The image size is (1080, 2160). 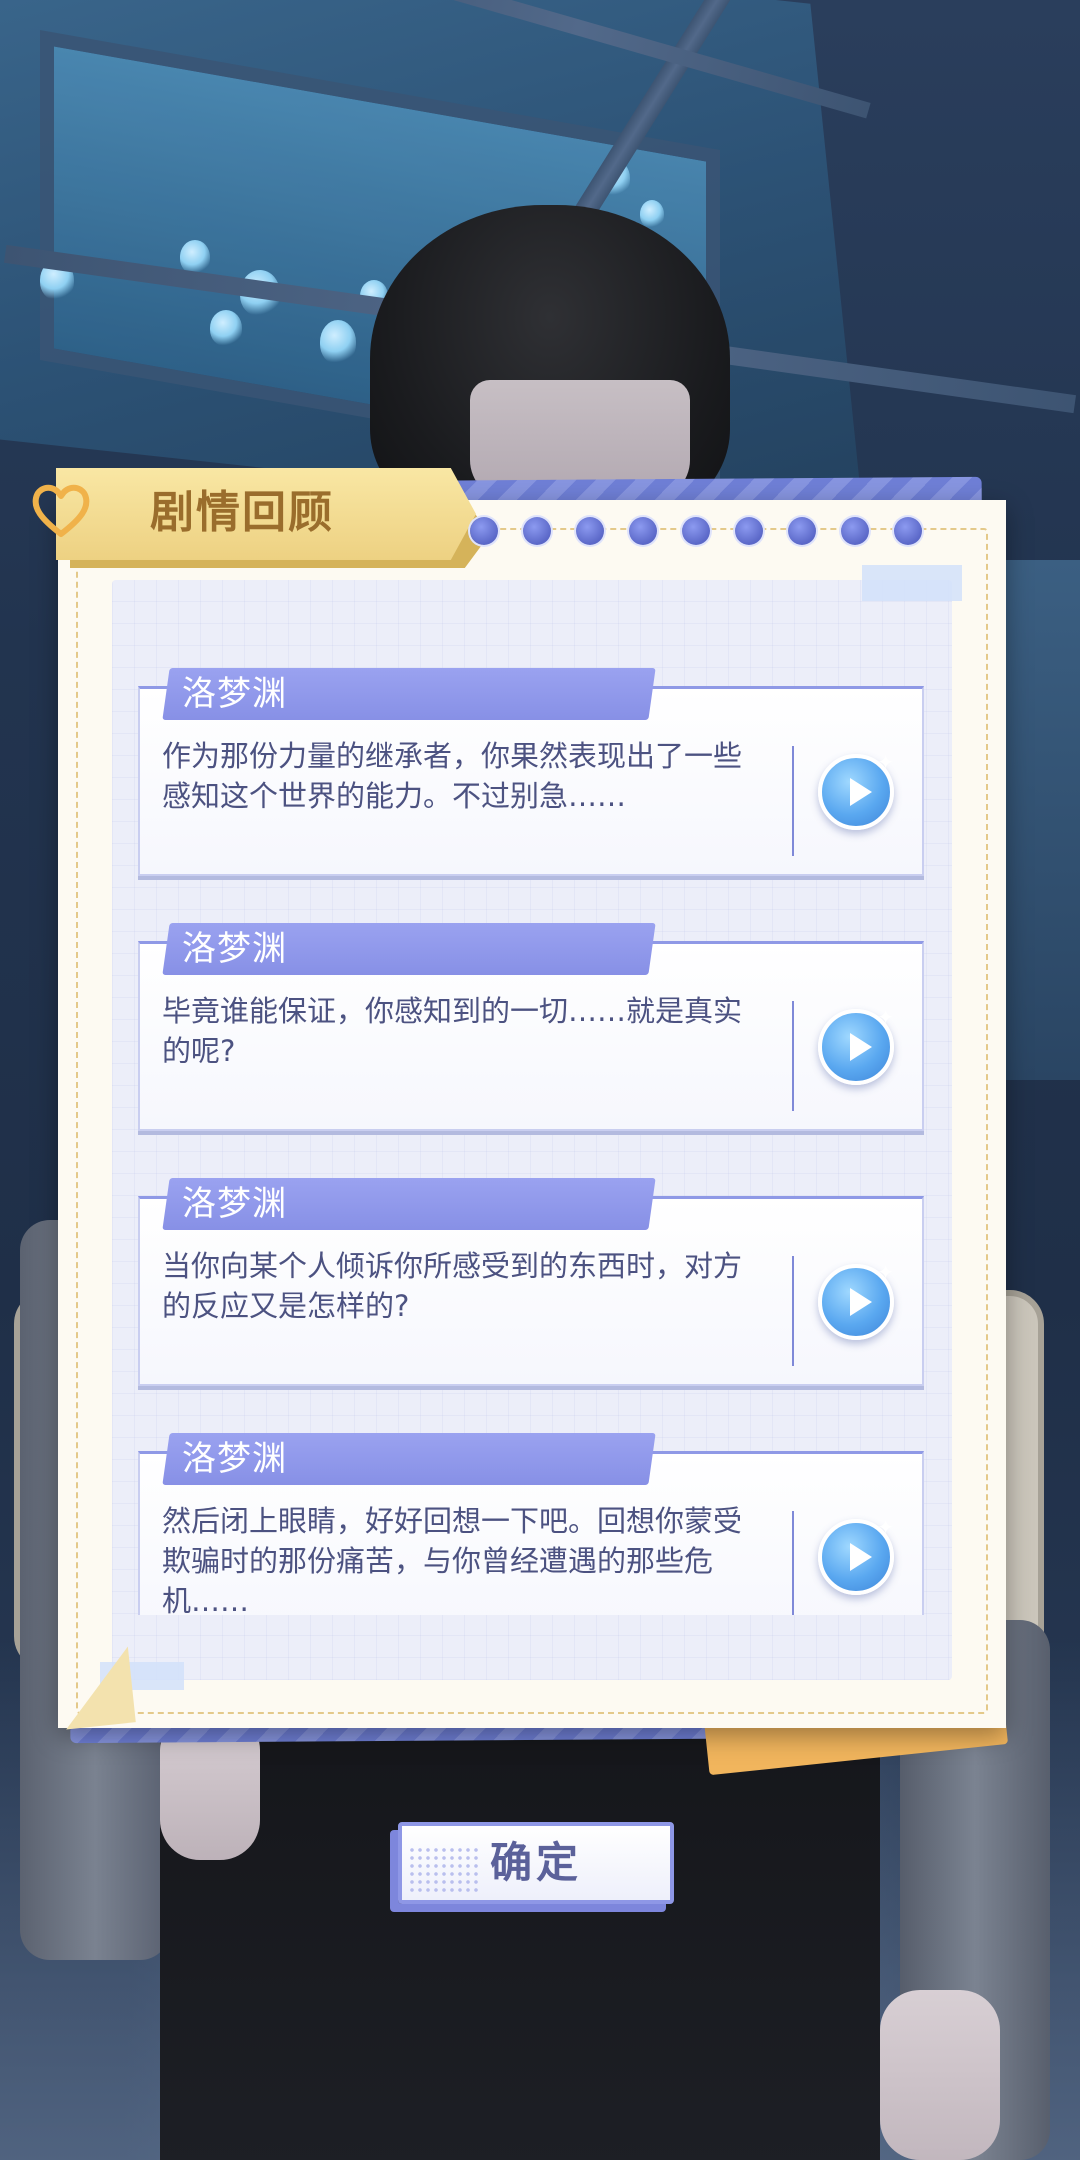 I want to click on tape-decoration, so click(x=912, y=583).